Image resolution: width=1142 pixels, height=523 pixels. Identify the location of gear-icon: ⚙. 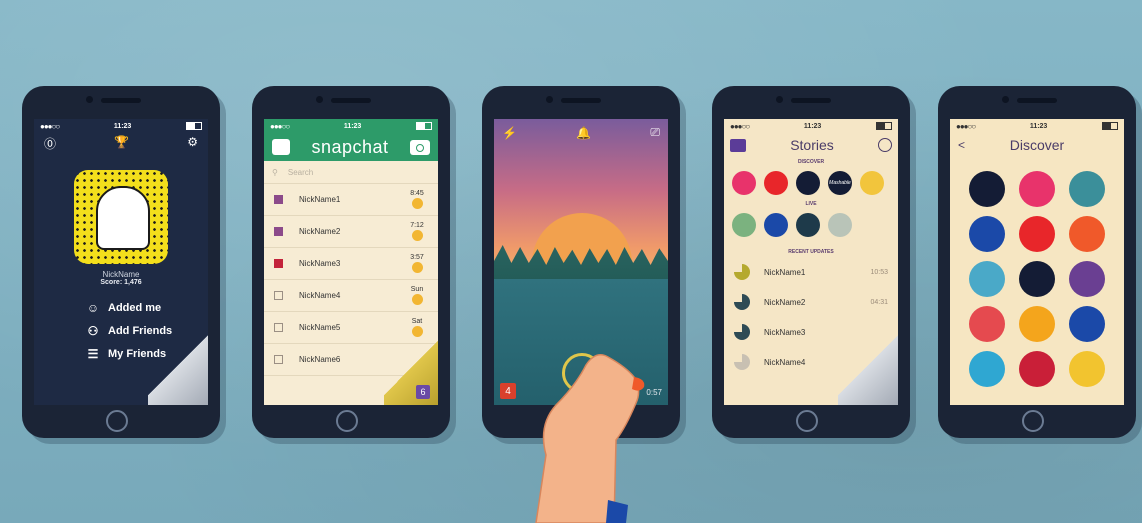
(192, 143).